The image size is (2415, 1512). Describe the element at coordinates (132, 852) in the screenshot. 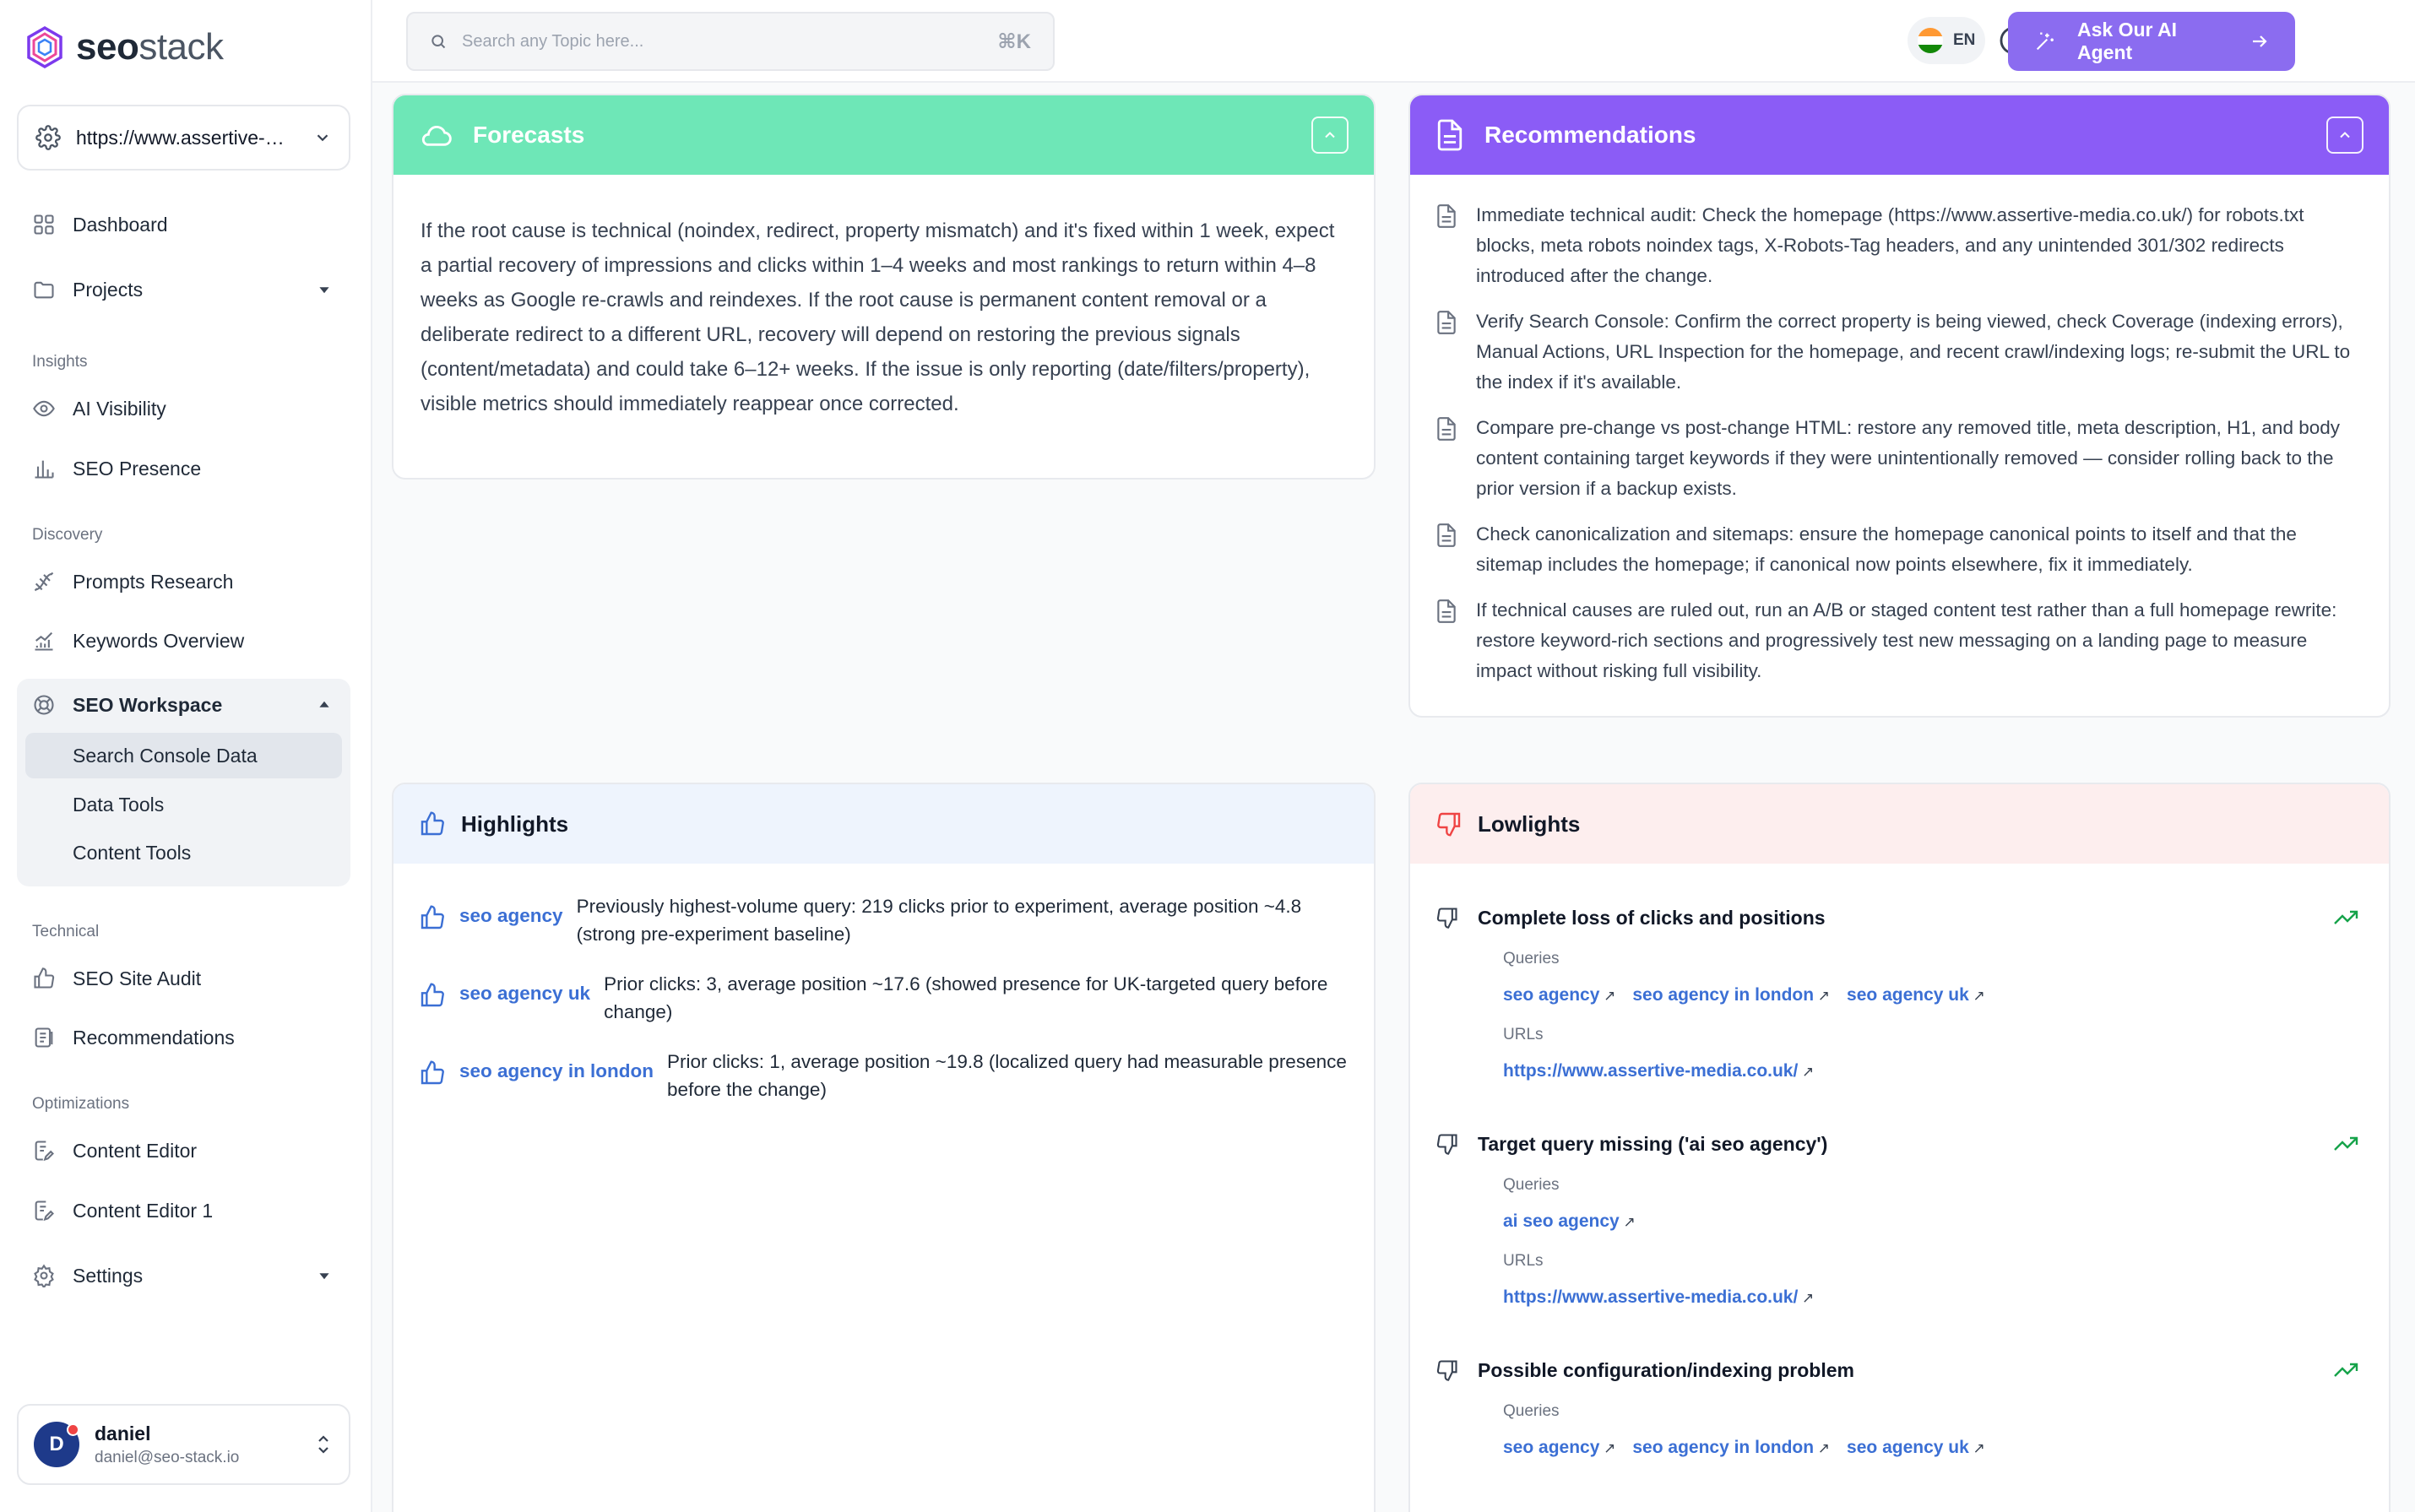

I see `sidebar-item-label: Content Tools` at that location.